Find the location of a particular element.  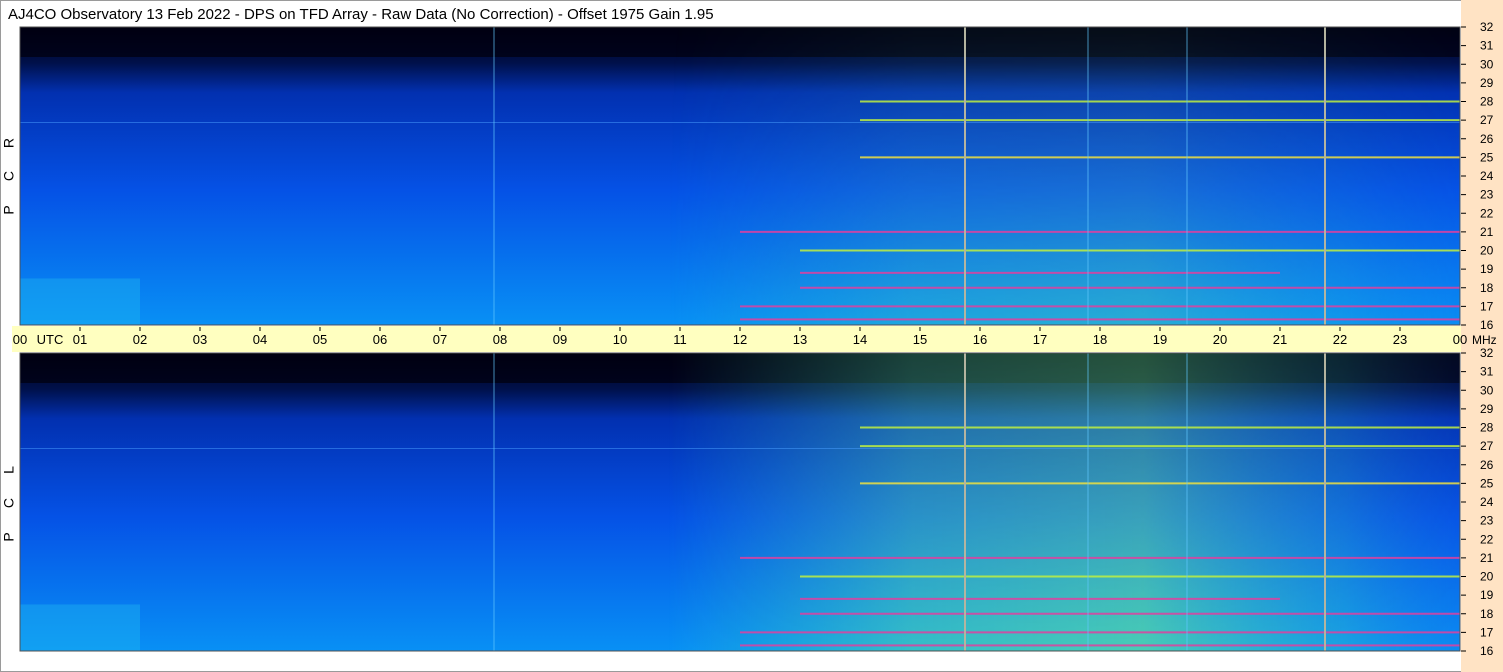

frequency-tick-label: 31 is located at coordinates (1487, 372).